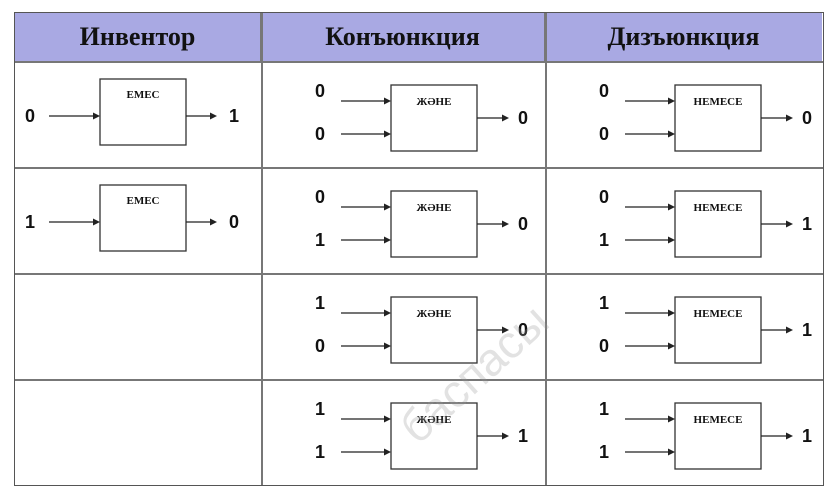 The width and height of the screenshot is (831, 496). Describe the element at coordinates (132, 112) in the screenshot. I see `inverter-diagram: ЕМЕС 0 1` at that location.